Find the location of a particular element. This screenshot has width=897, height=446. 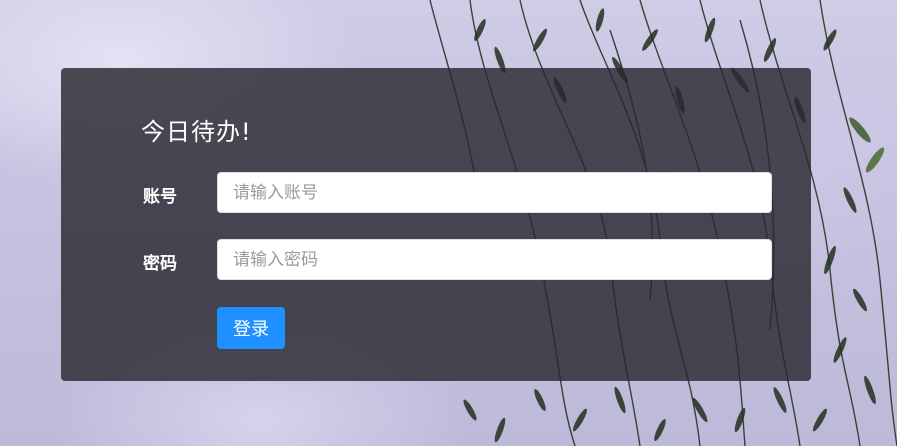

page-title: 今日待办! is located at coordinates (196, 132).